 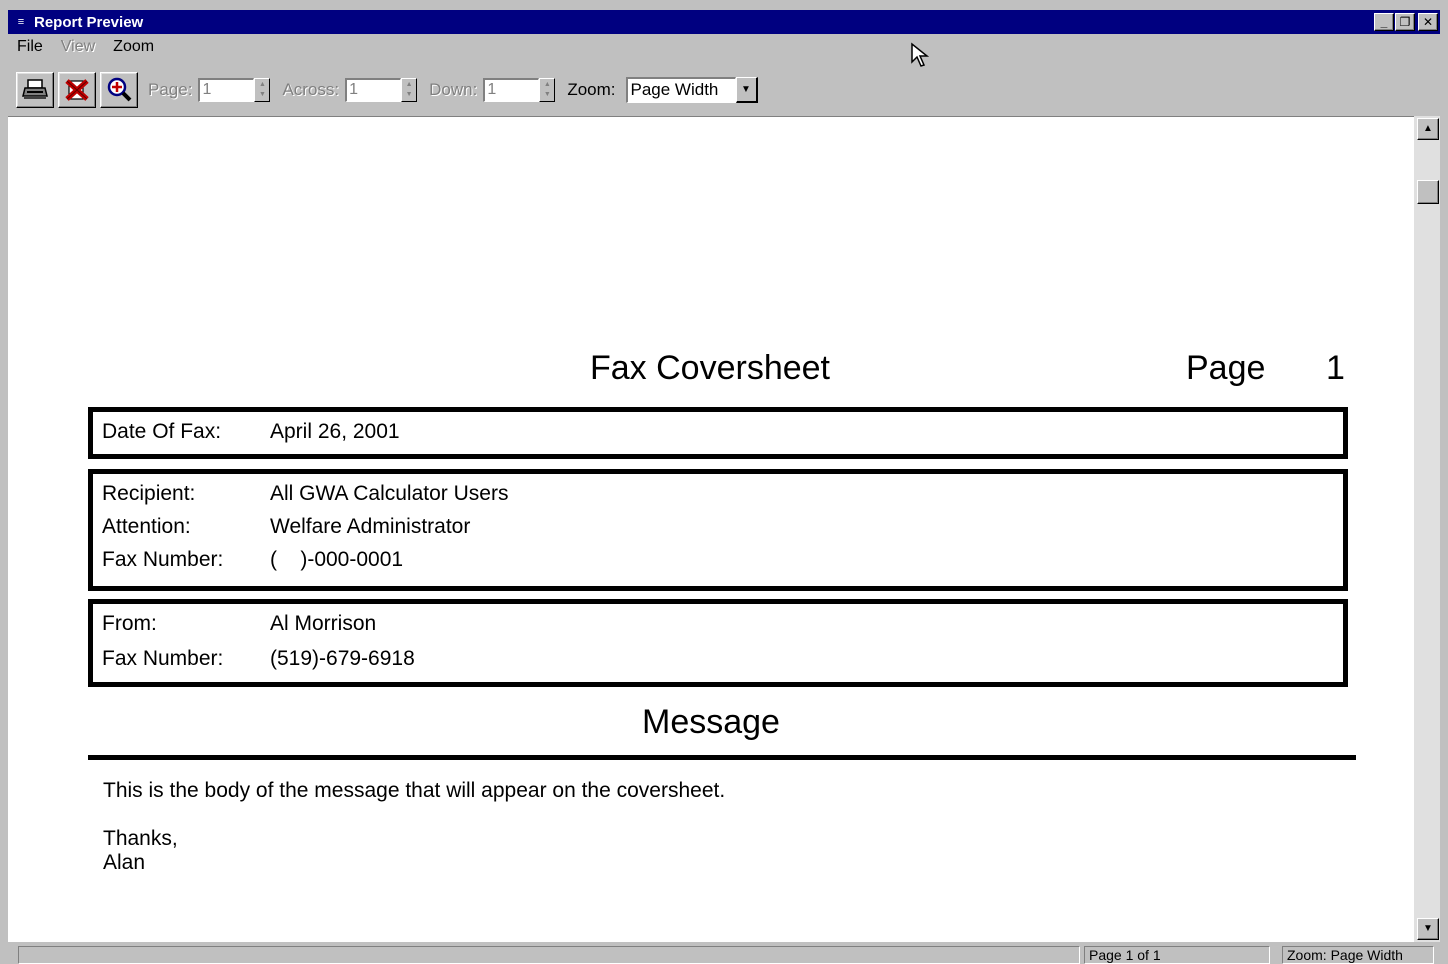 I want to click on menu-file: File, so click(x=30, y=47).